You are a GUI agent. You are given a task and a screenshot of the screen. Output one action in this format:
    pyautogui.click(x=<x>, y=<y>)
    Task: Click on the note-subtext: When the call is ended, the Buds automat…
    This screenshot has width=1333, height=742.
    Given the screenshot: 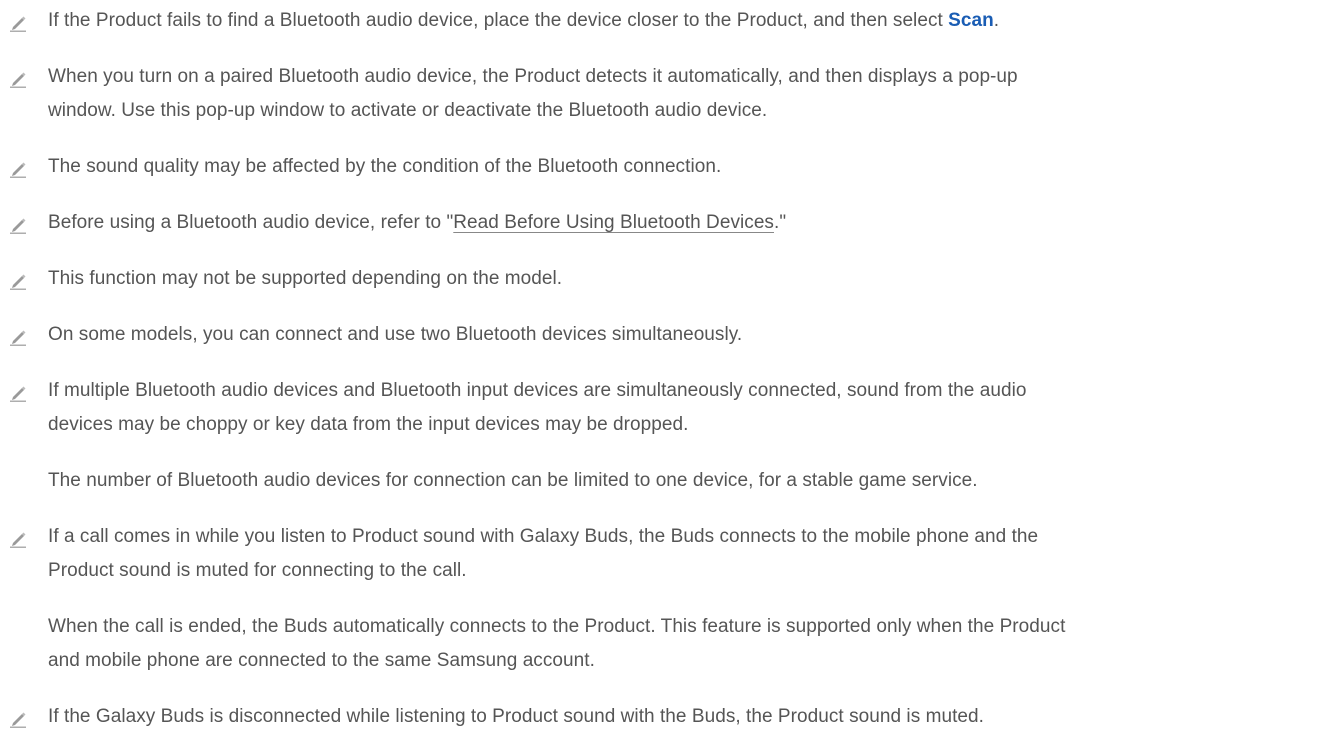 What is the action you would take?
    pyautogui.click(x=557, y=626)
    